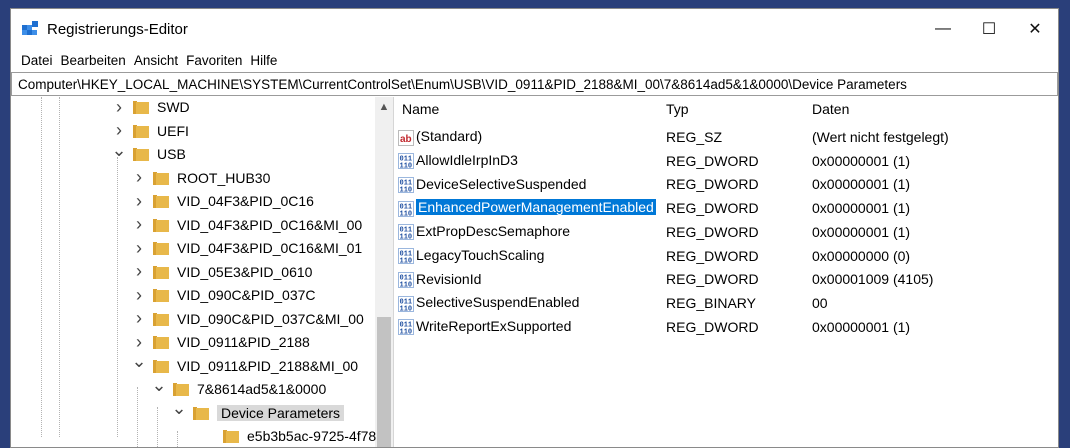 The height and width of the screenshot is (448, 1070). I want to click on tree-item: › VID_05E3&PID_0610, so click(221, 272).